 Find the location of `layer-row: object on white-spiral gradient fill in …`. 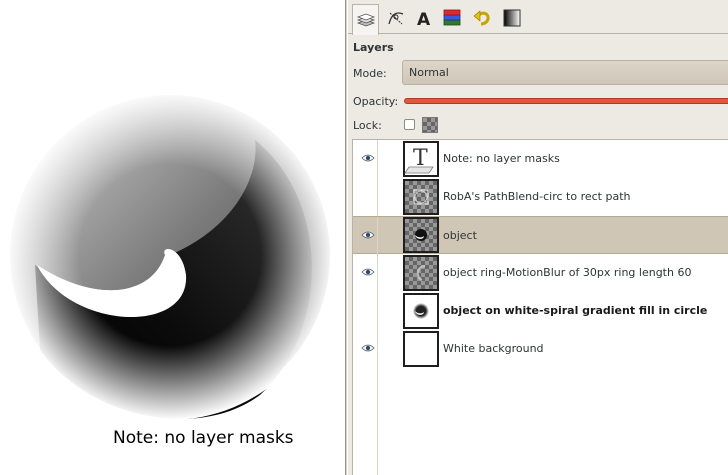

layer-row: object on white-spiral gradient fill in … is located at coordinates (540, 311).